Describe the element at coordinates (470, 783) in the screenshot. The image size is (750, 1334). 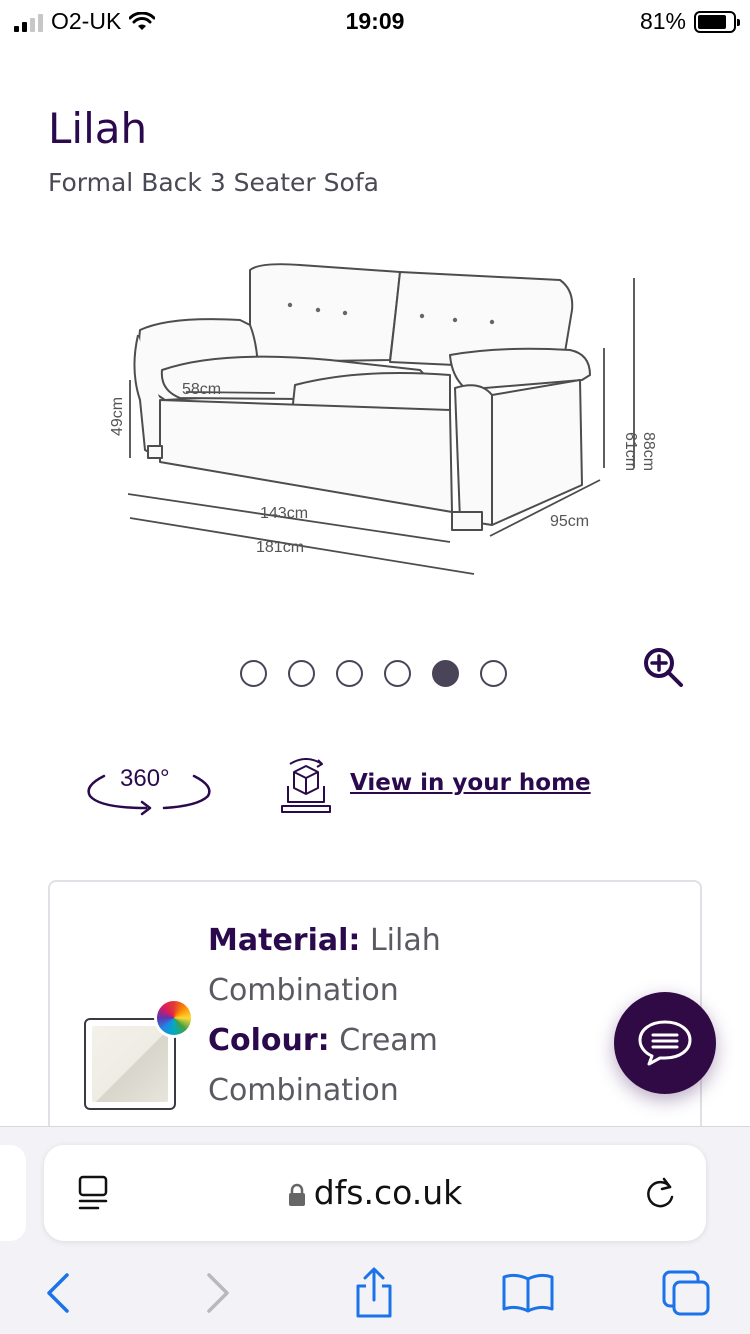
I see `view-in-your-home-link: View in your home` at that location.